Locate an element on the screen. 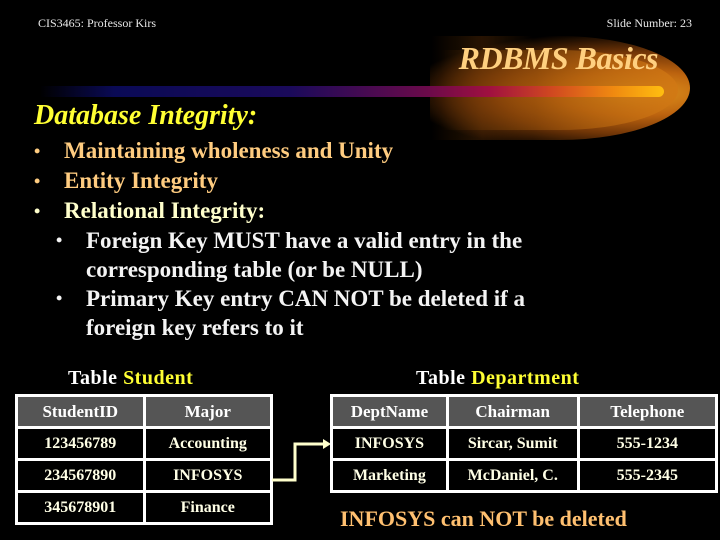  table-cell: 555-2345 is located at coordinates (647, 475).